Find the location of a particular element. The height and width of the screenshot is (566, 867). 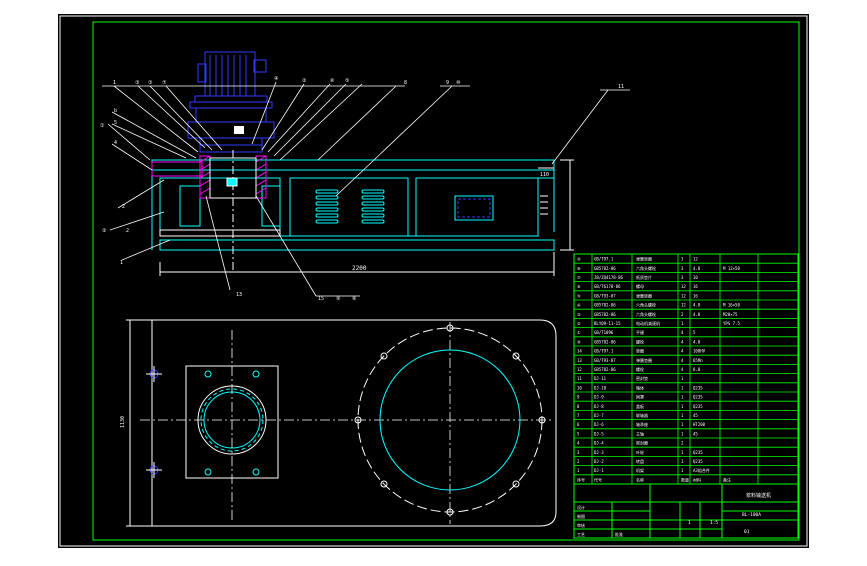

bom-header-cell: 名称 is located at coordinates (640, 479).